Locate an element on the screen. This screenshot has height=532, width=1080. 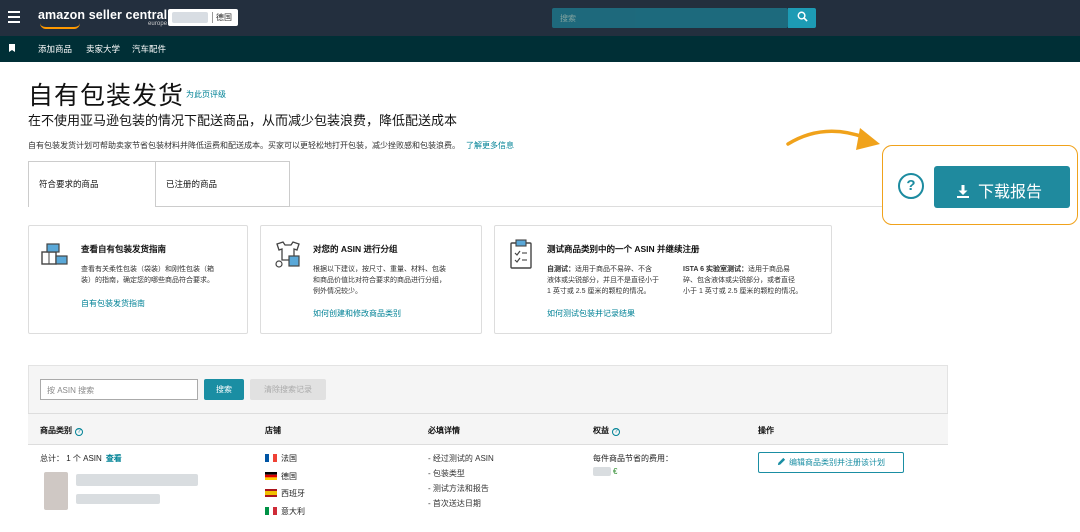
total-value: 1 个 ASIN is located at coordinates (84, 458).